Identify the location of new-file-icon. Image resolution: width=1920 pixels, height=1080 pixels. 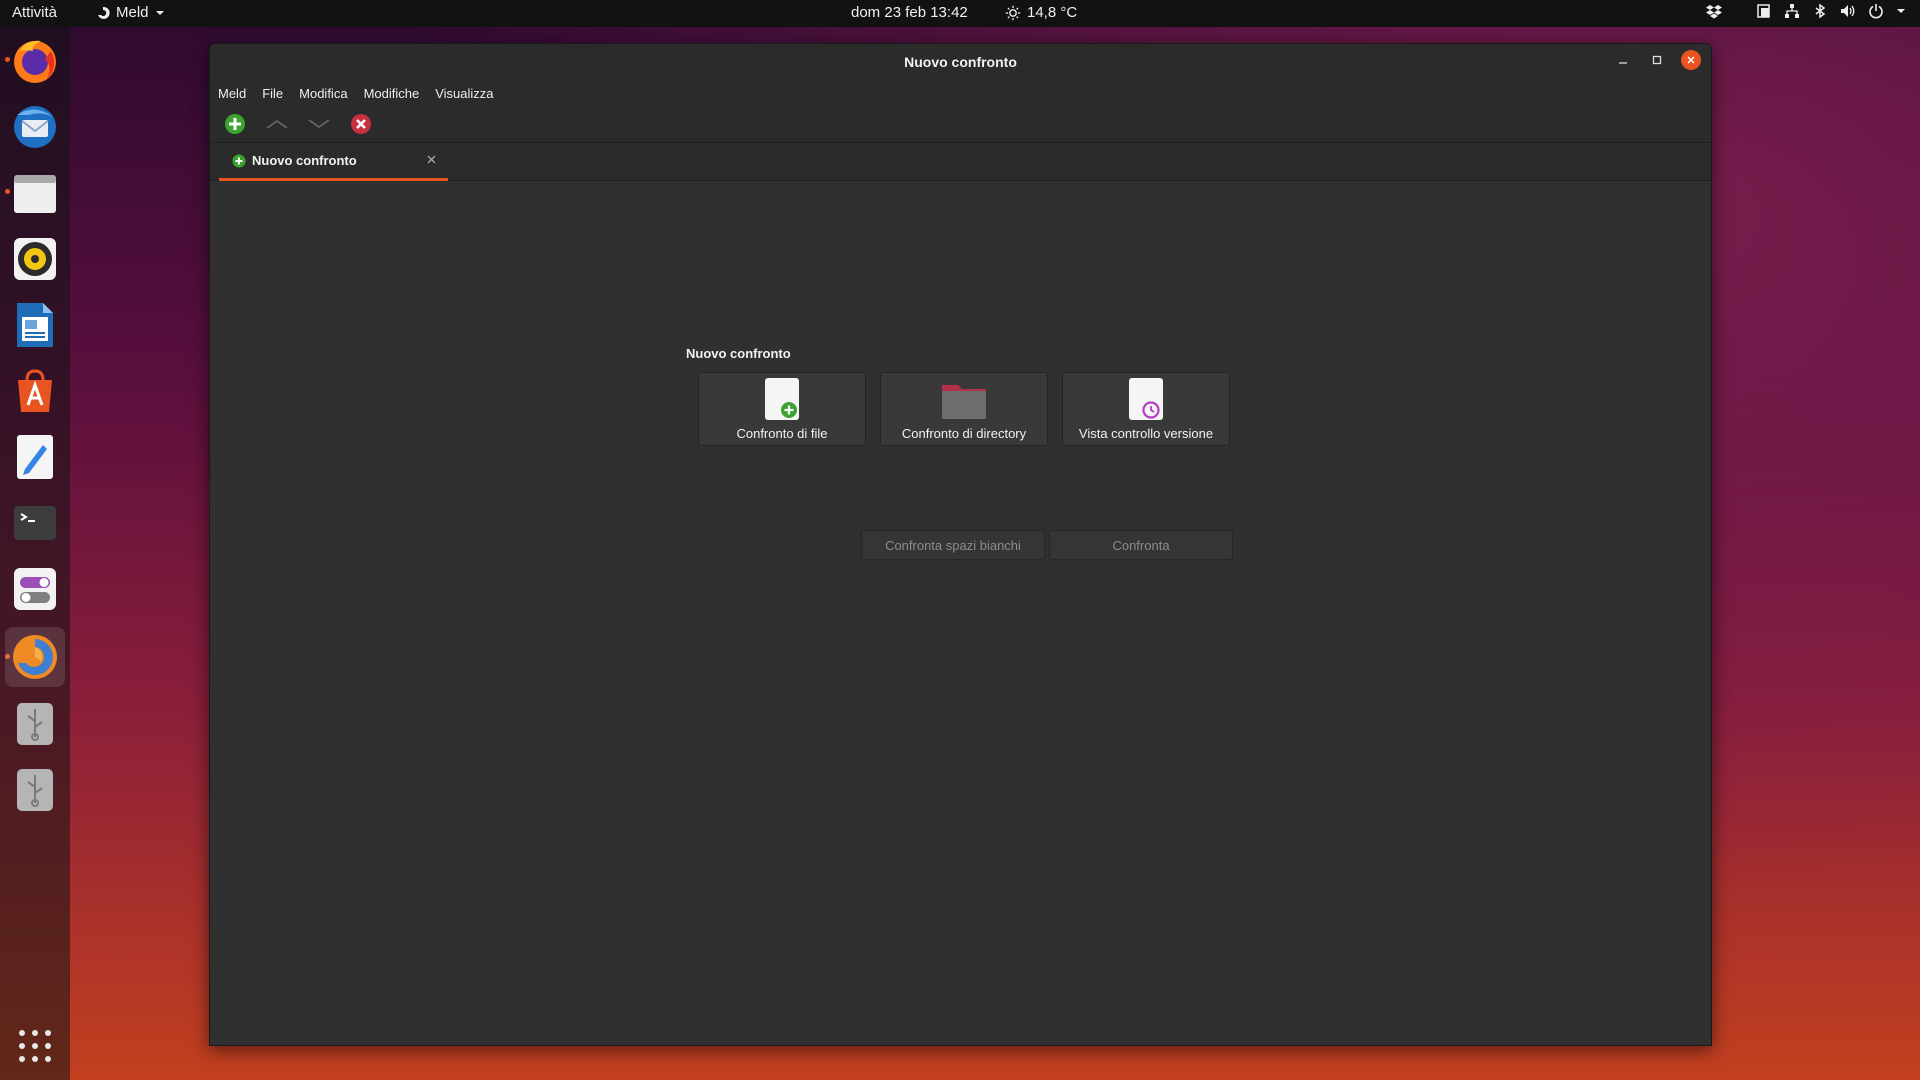
(782, 399).